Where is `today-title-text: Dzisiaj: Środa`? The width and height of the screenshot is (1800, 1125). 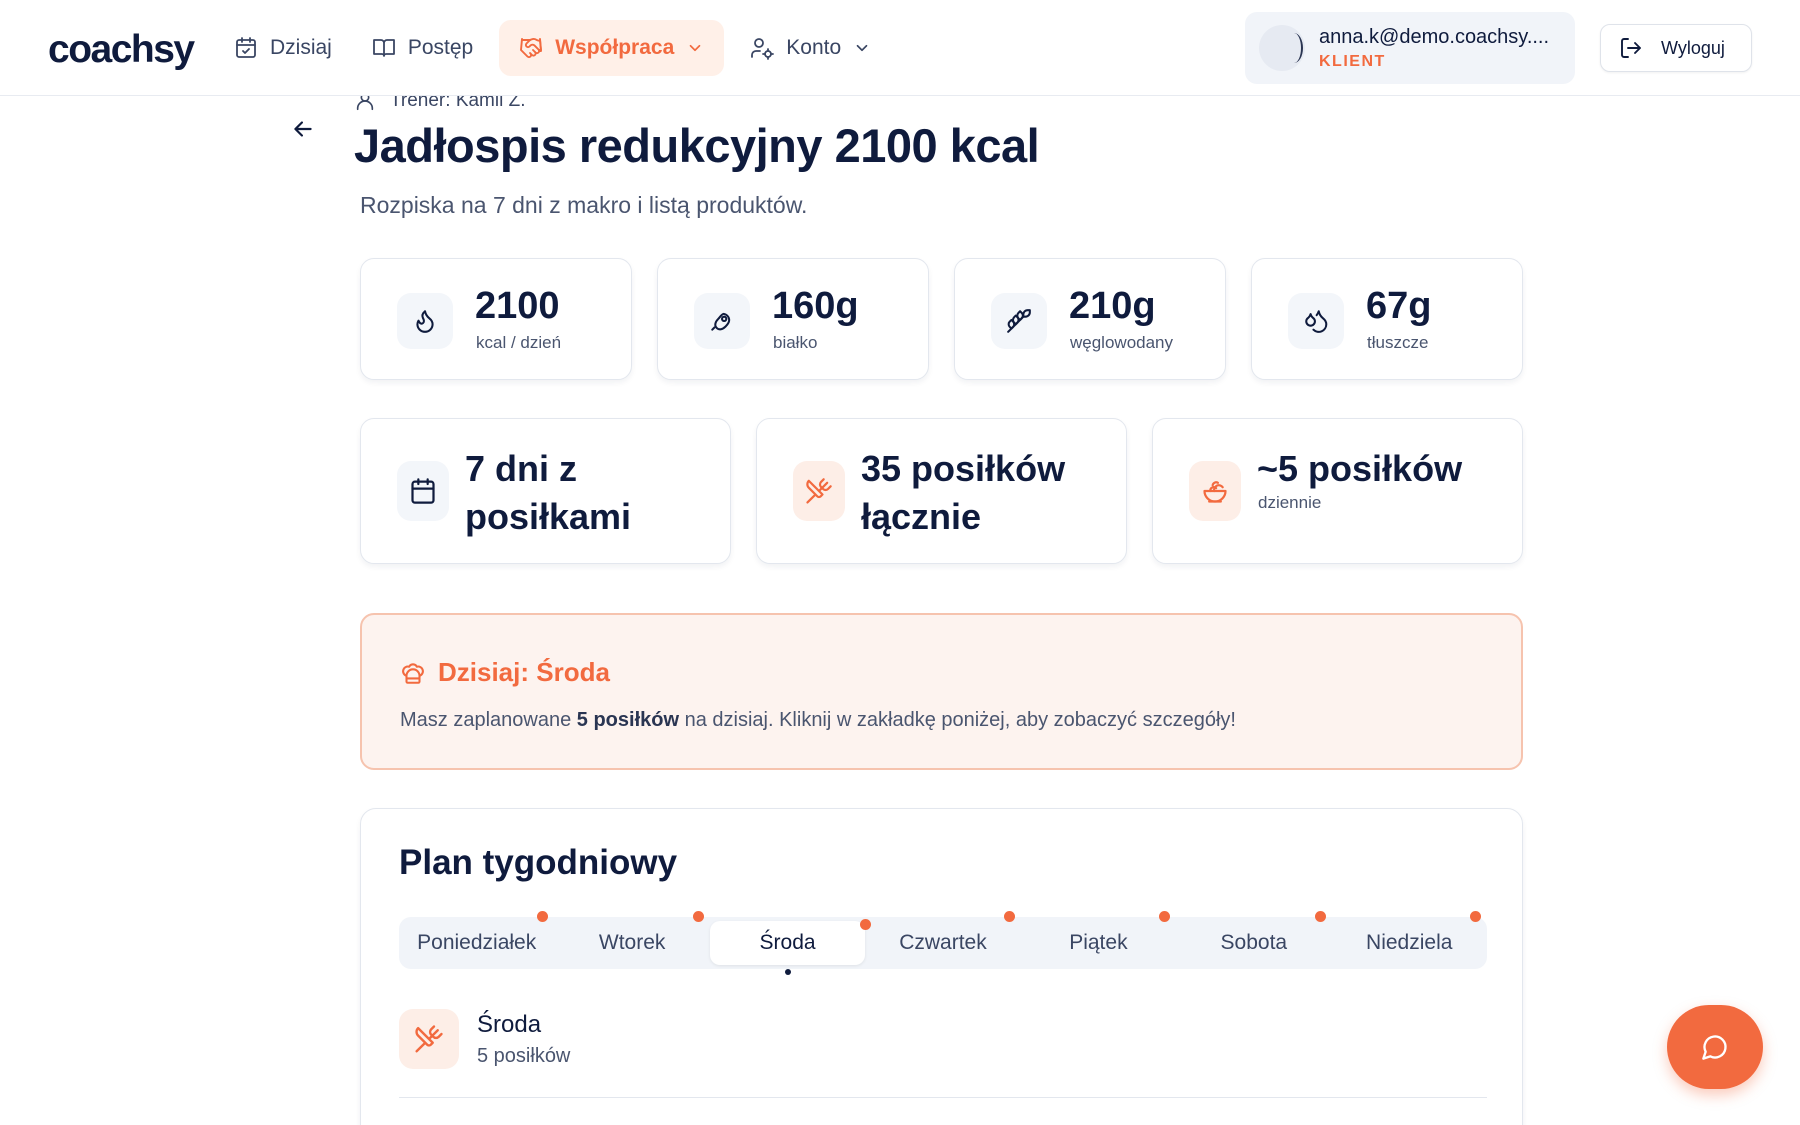 today-title-text: Dzisiaj: Środa is located at coordinates (524, 672).